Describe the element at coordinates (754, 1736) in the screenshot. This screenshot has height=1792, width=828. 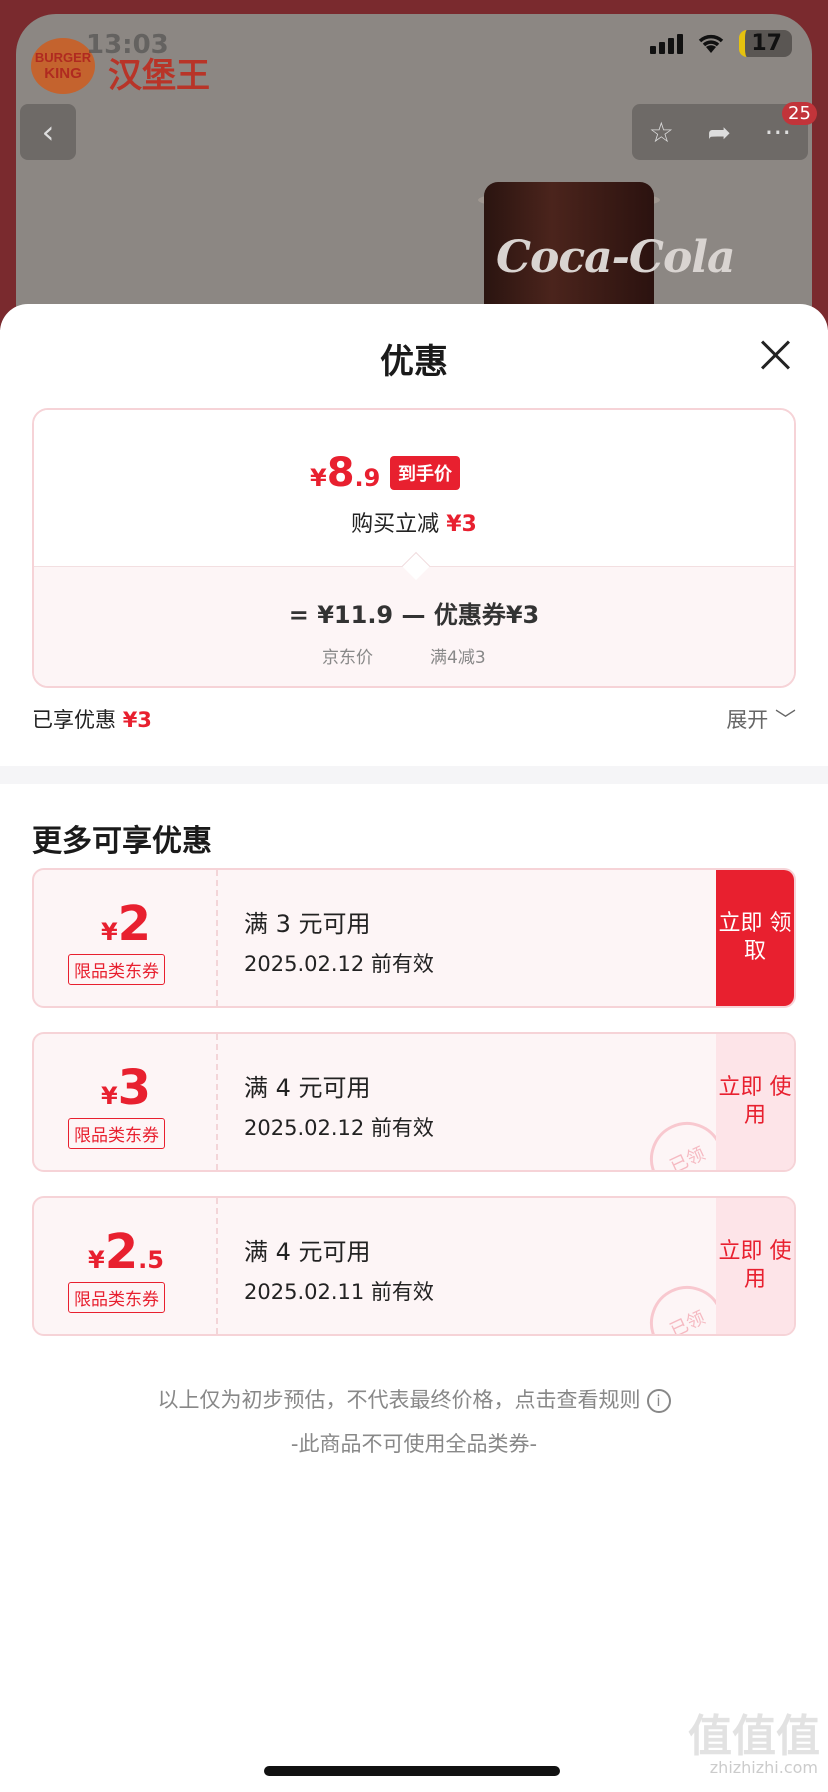
I see `watermark: 值值值` at that location.